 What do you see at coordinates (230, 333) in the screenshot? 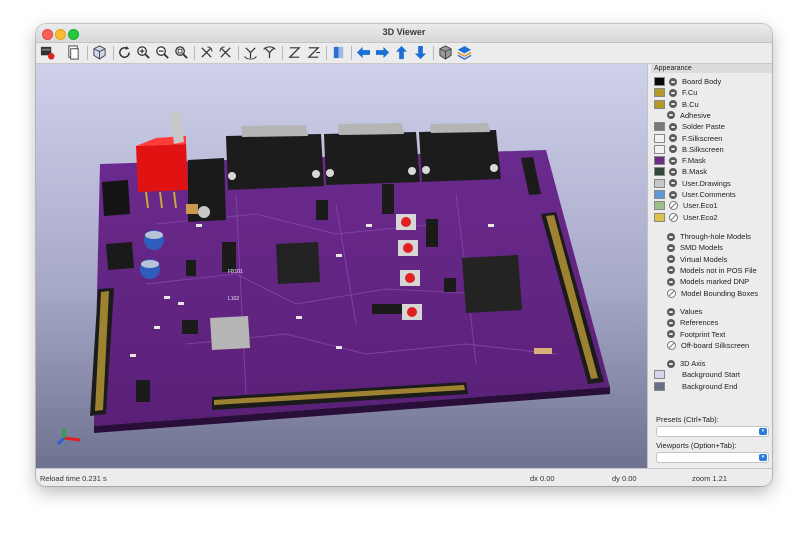
I see `metal-shield` at bounding box center [230, 333].